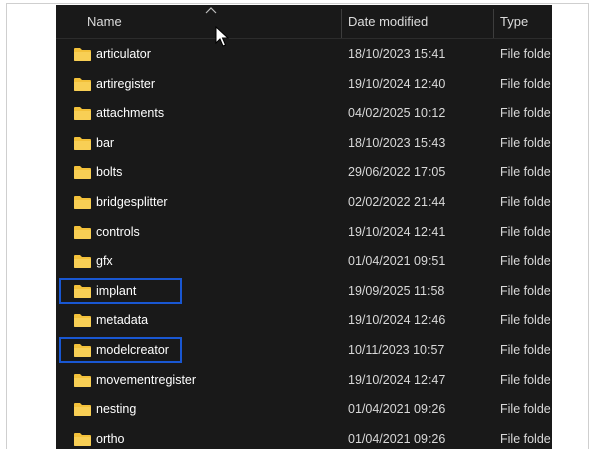  I want to click on file-date-modified: 18/10/2023 15:43, so click(397, 142).